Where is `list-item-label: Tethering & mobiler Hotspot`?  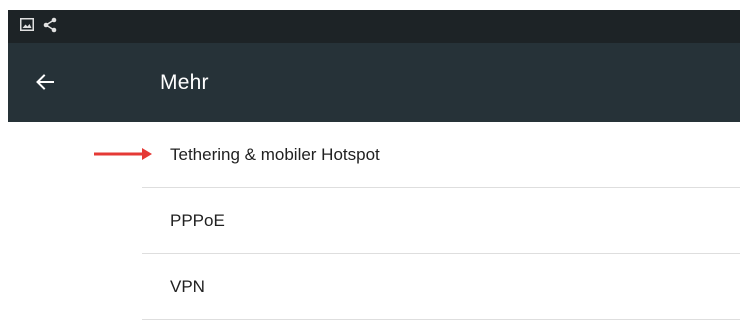 list-item-label: Tethering & mobiler Hotspot is located at coordinates (275, 154).